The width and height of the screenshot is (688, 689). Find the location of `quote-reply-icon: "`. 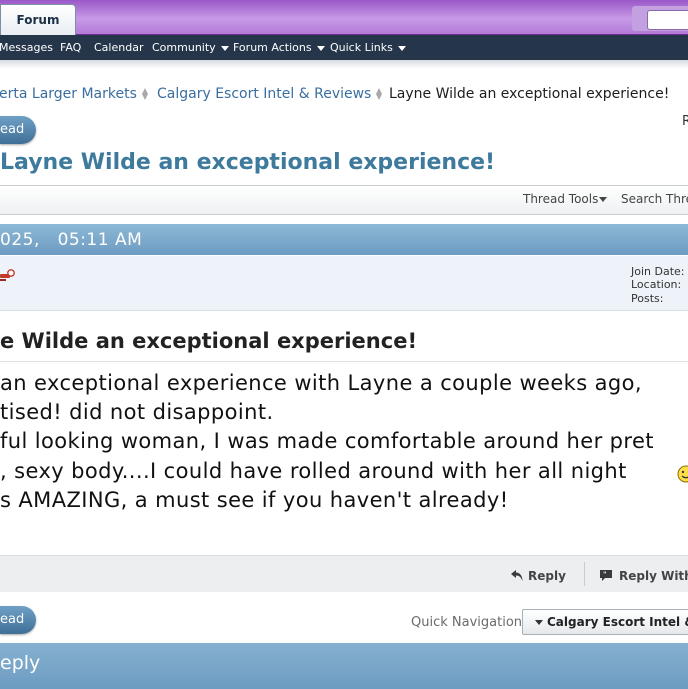

quote-reply-icon: " is located at coordinates (606, 575).